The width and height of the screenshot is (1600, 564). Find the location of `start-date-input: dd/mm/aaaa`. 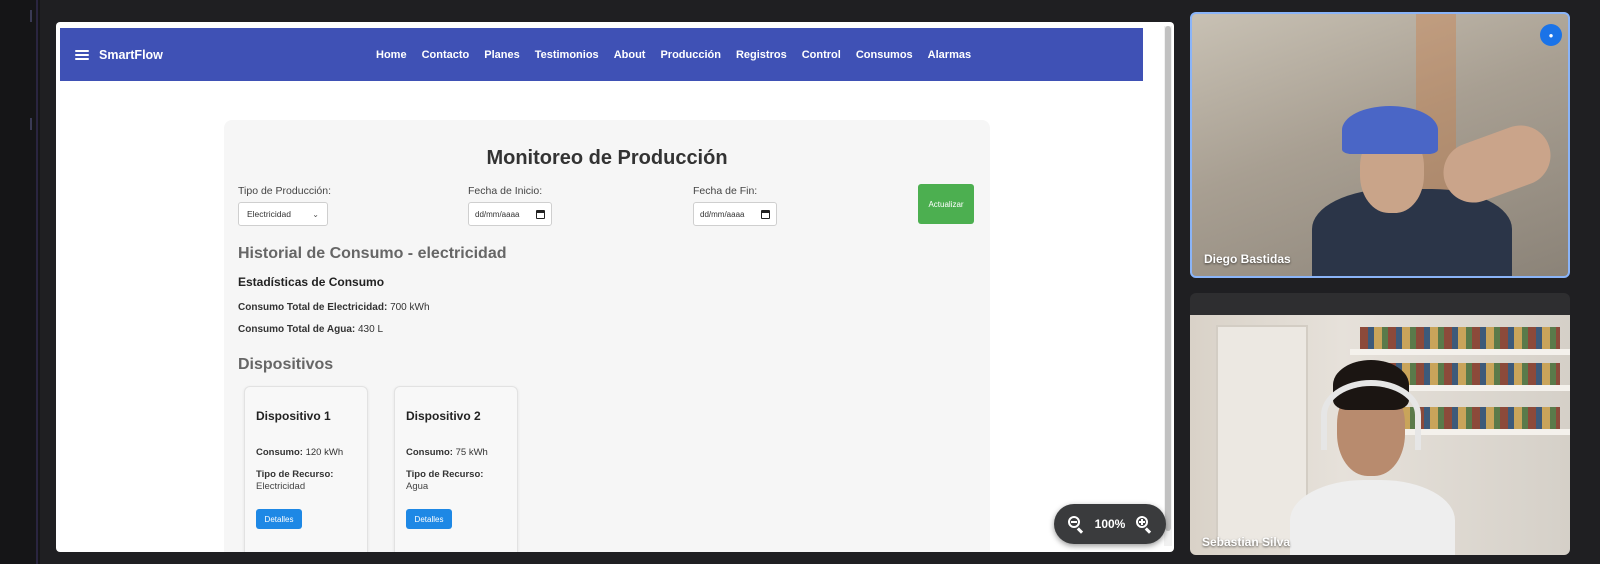

start-date-input: dd/mm/aaaa is located at coordinates (510, 214).